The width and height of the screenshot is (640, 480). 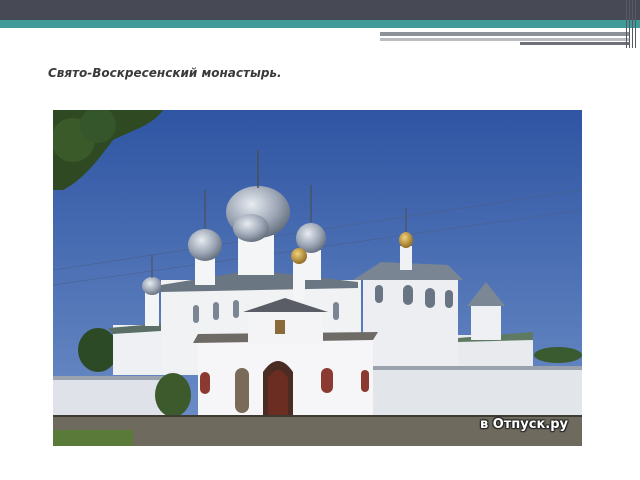 I want to click on slide-title: Свято-Воскресенский монастырь., so click(x=165, y=73).